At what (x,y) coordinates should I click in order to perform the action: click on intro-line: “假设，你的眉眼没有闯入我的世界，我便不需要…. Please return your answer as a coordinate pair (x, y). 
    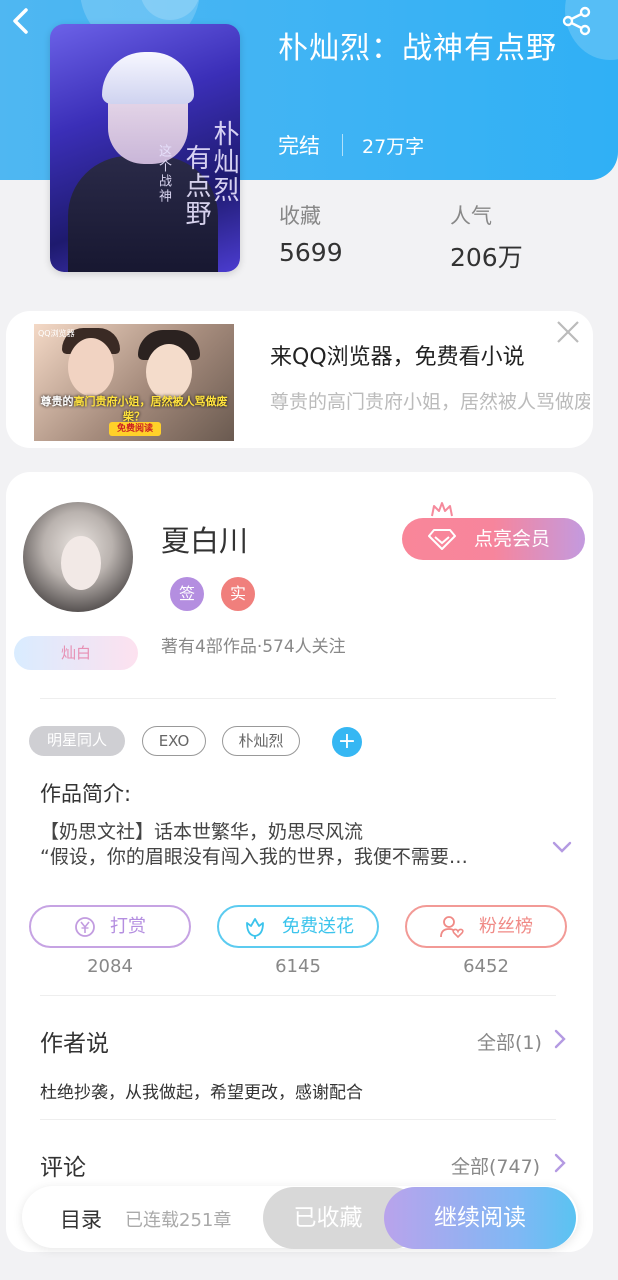
    Looking at the image, I should click on (254, 857).